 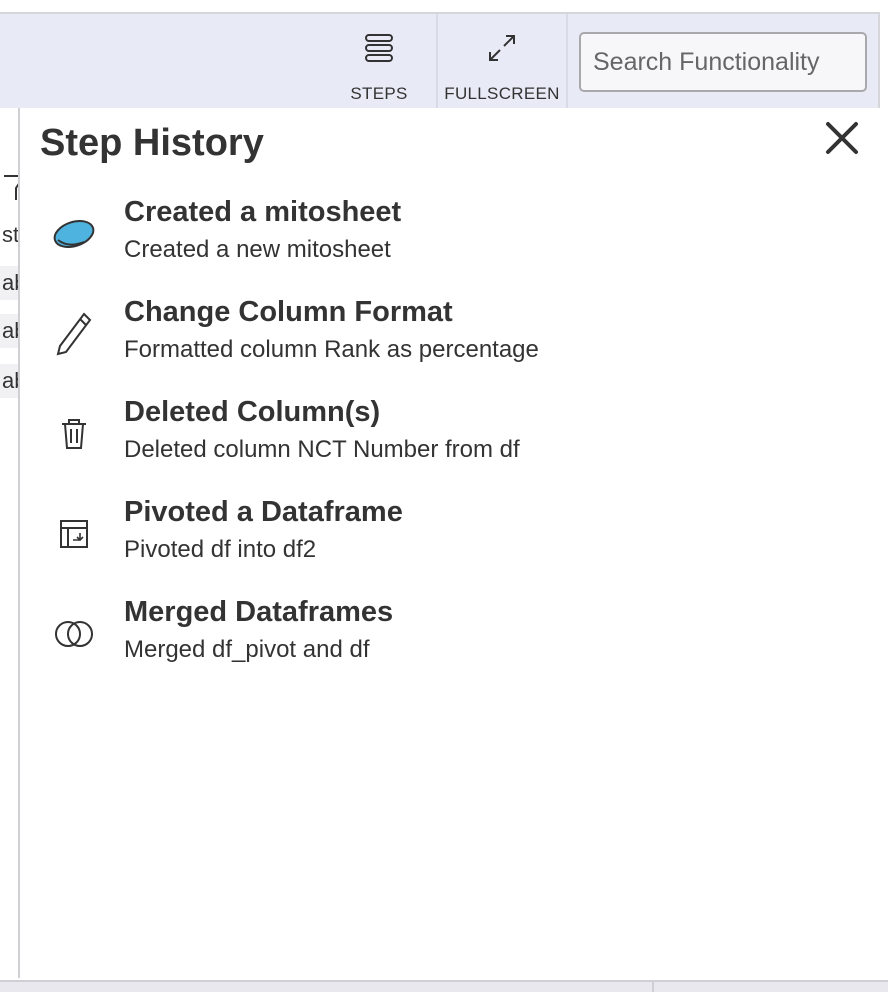 What do you see at coordinates (74, 534) in the screenshot?
I see `pivot-table-icon` at bounding box center [74, 534].